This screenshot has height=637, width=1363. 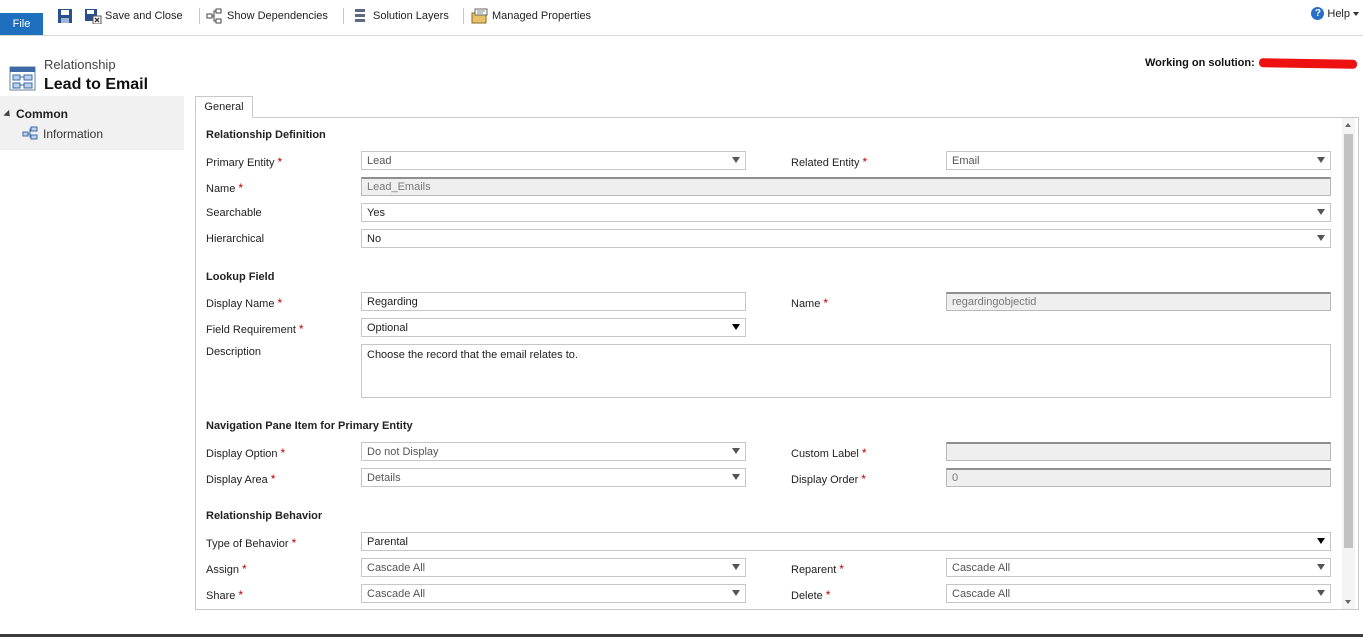 I want to click on vertical-scrollbar, so click(x=1348, y=363).